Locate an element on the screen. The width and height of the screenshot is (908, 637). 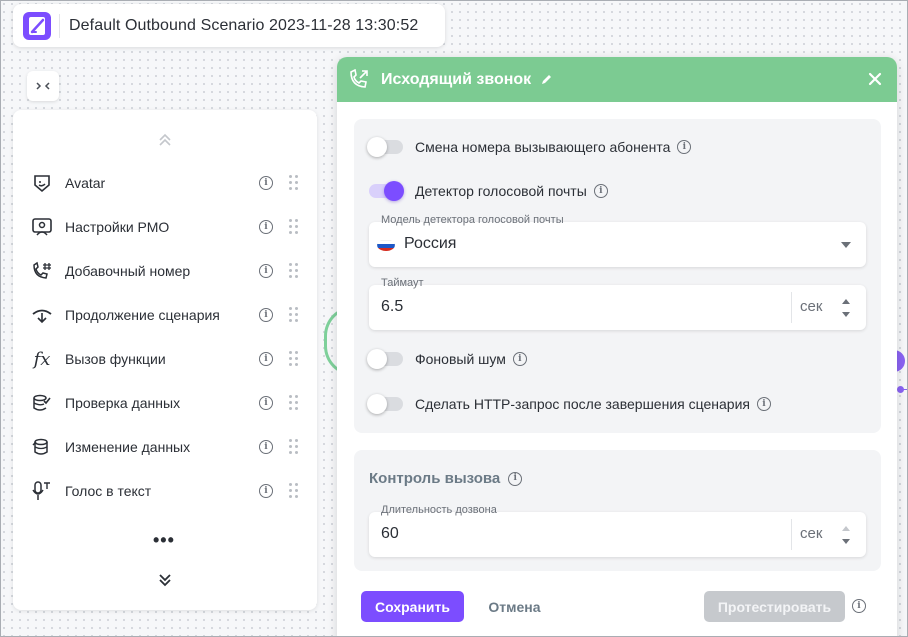
timeout-field: Таймаут 6.5 сек is located at coordinates (617, 303).